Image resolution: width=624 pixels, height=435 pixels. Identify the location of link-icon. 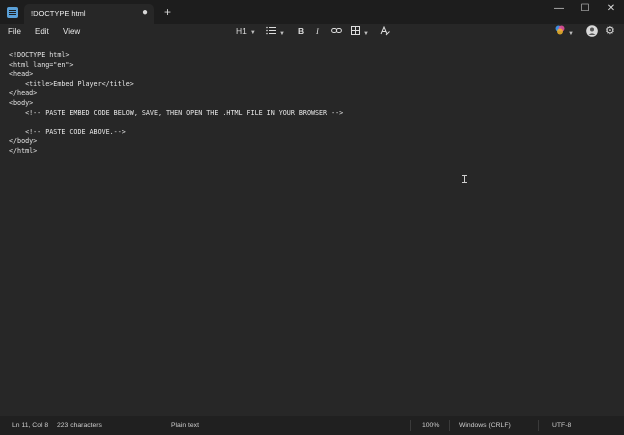
(336, 30).